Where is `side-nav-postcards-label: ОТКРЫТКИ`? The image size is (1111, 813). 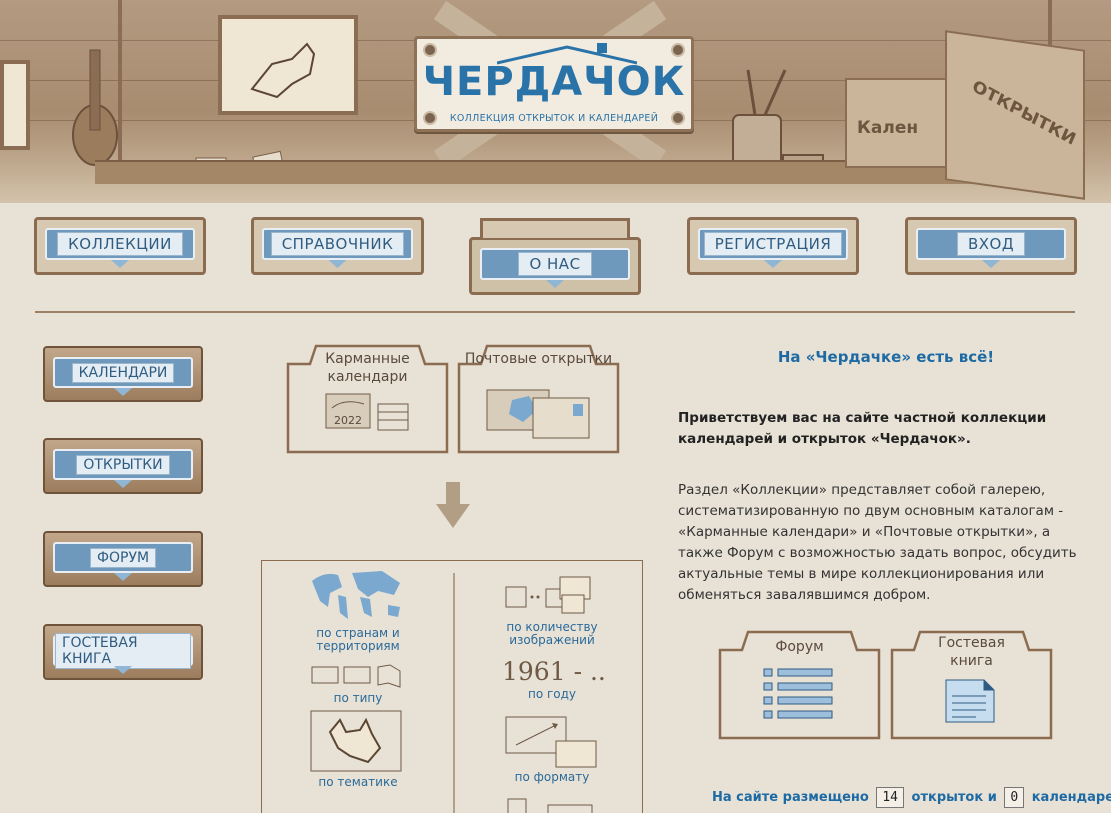 side-nav-postcards-label: ОТКРЫТКИ is located at coordinates (123, 464).